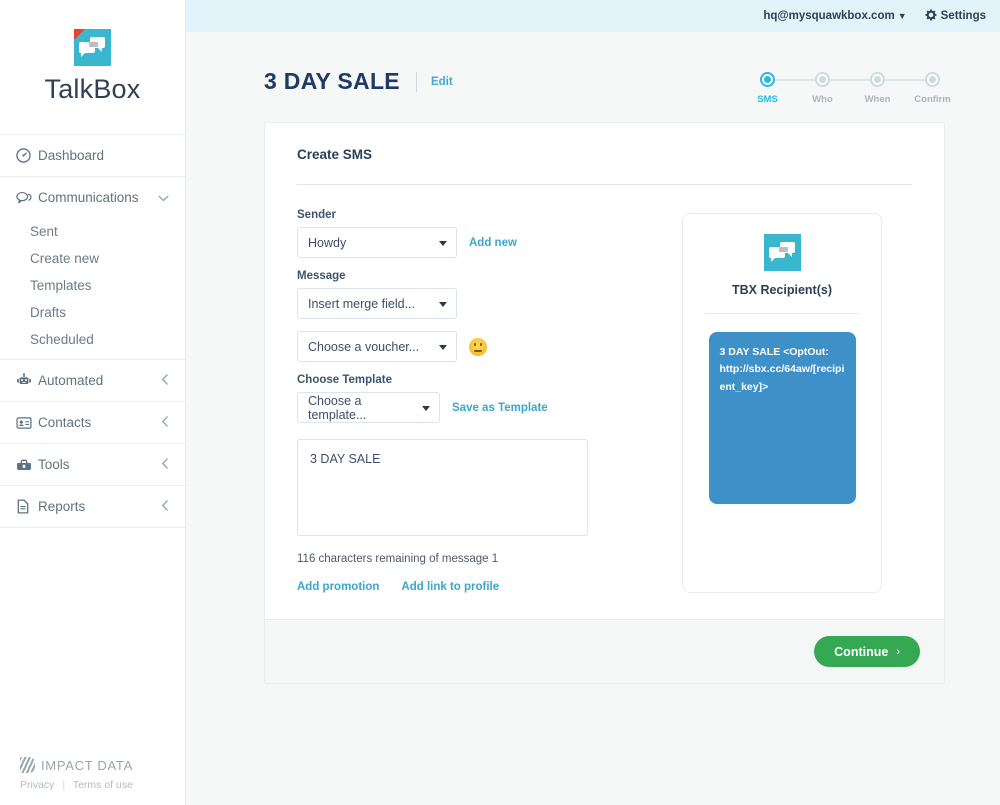 The width and height of the screenshot is (1000, 805). I want to click on edit-link: Edit, so click(442, 82).